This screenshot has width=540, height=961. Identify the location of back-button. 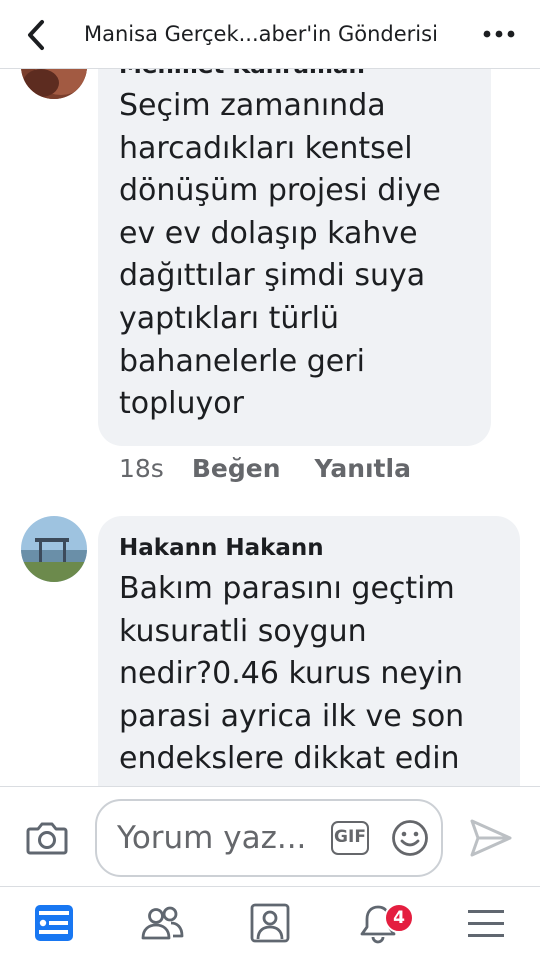
(37, 35).